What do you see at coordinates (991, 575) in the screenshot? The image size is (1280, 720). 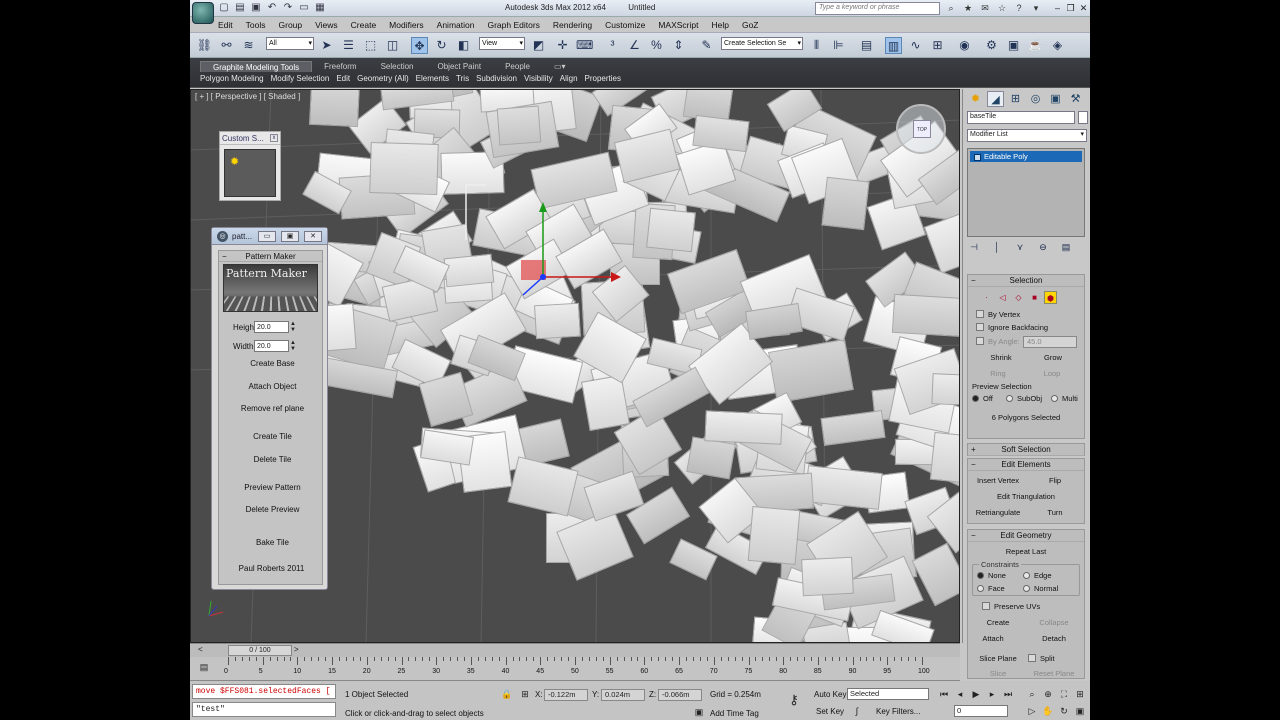 I see `constraint-none-radio: None` at bounding box center [991, 575].